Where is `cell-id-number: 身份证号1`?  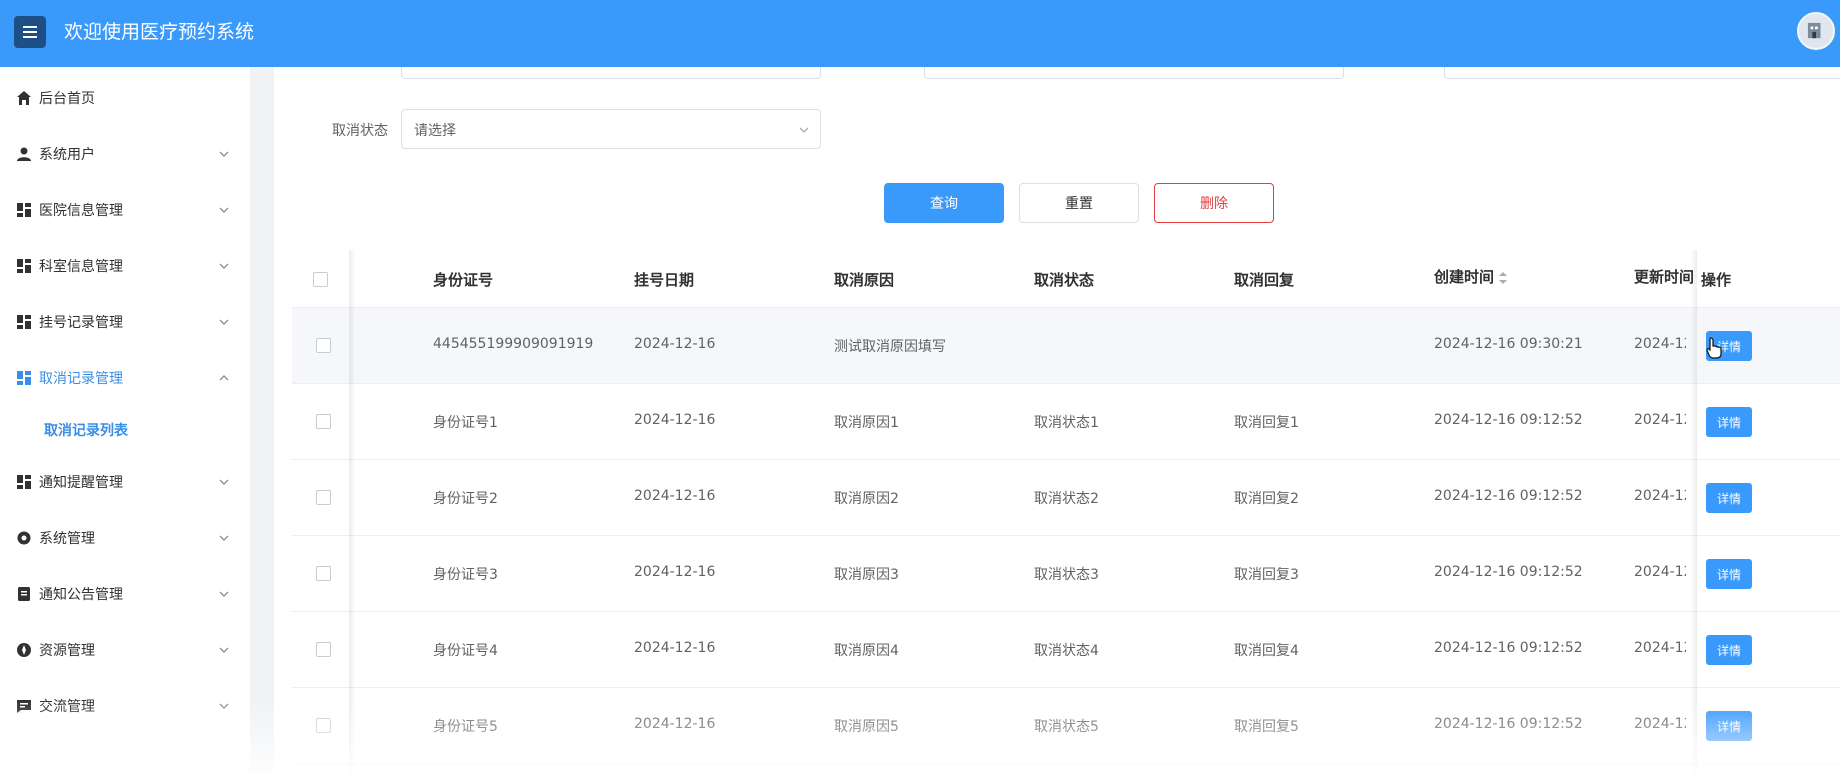 cell-id-number: 身份证号1 is located at coordinates (465, 423).